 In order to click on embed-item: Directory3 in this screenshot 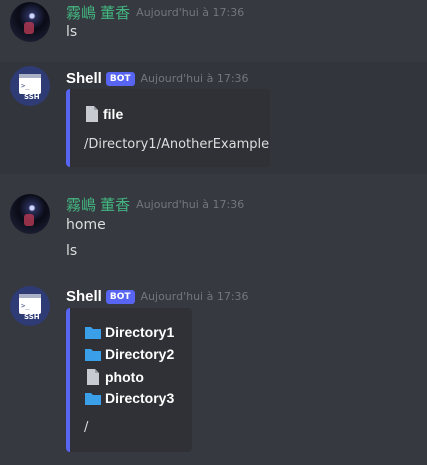, I will do `click(129, 398)`.